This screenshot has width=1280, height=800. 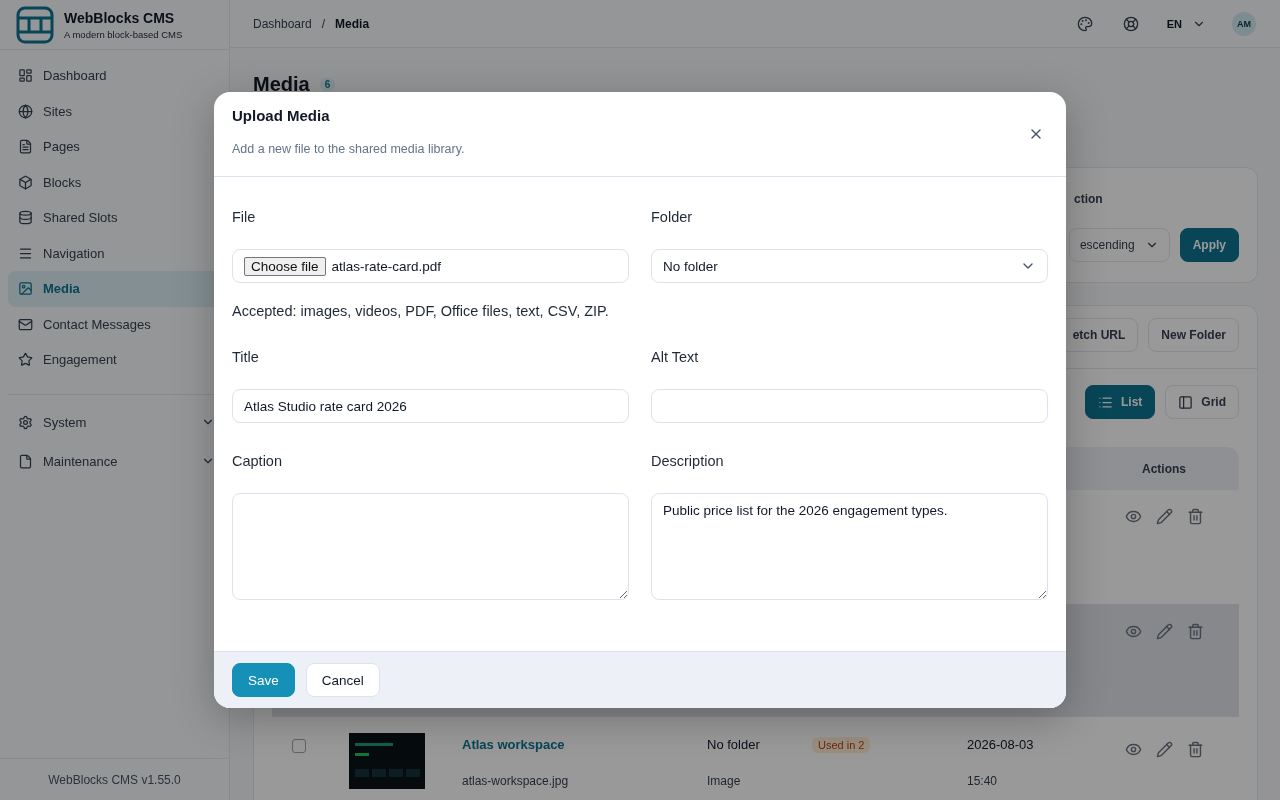 I want to click on sidebar-item: Shared Slots, so click(x=114, y=218).